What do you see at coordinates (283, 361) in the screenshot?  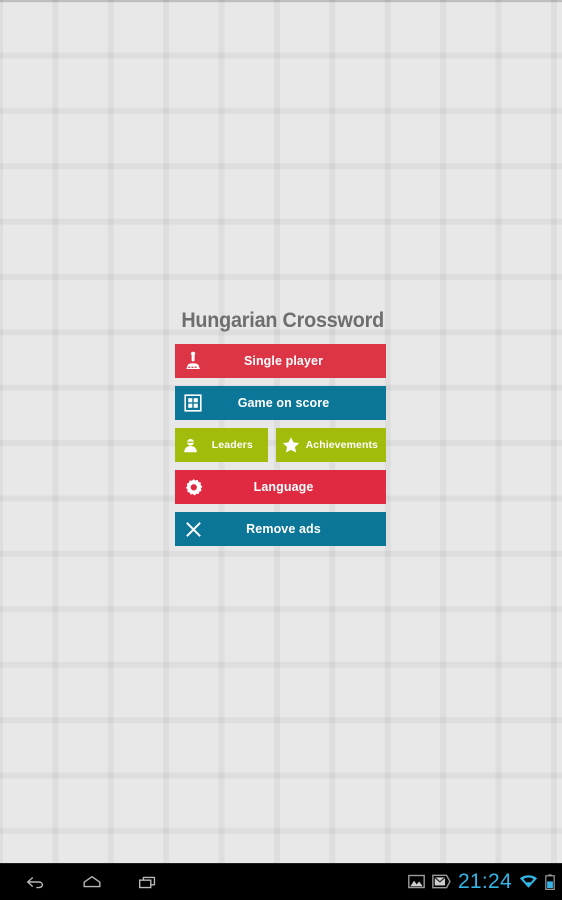 I see `single-player-label: Single player` at bounding box center [283, 361].